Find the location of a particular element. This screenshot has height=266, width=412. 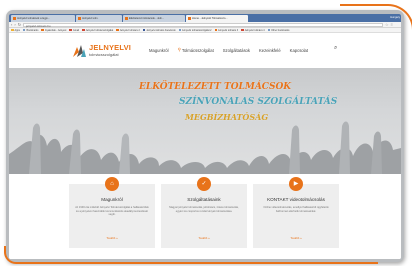

nav-item-magunkrol: Magunkról is located at coordinates (159, 50).